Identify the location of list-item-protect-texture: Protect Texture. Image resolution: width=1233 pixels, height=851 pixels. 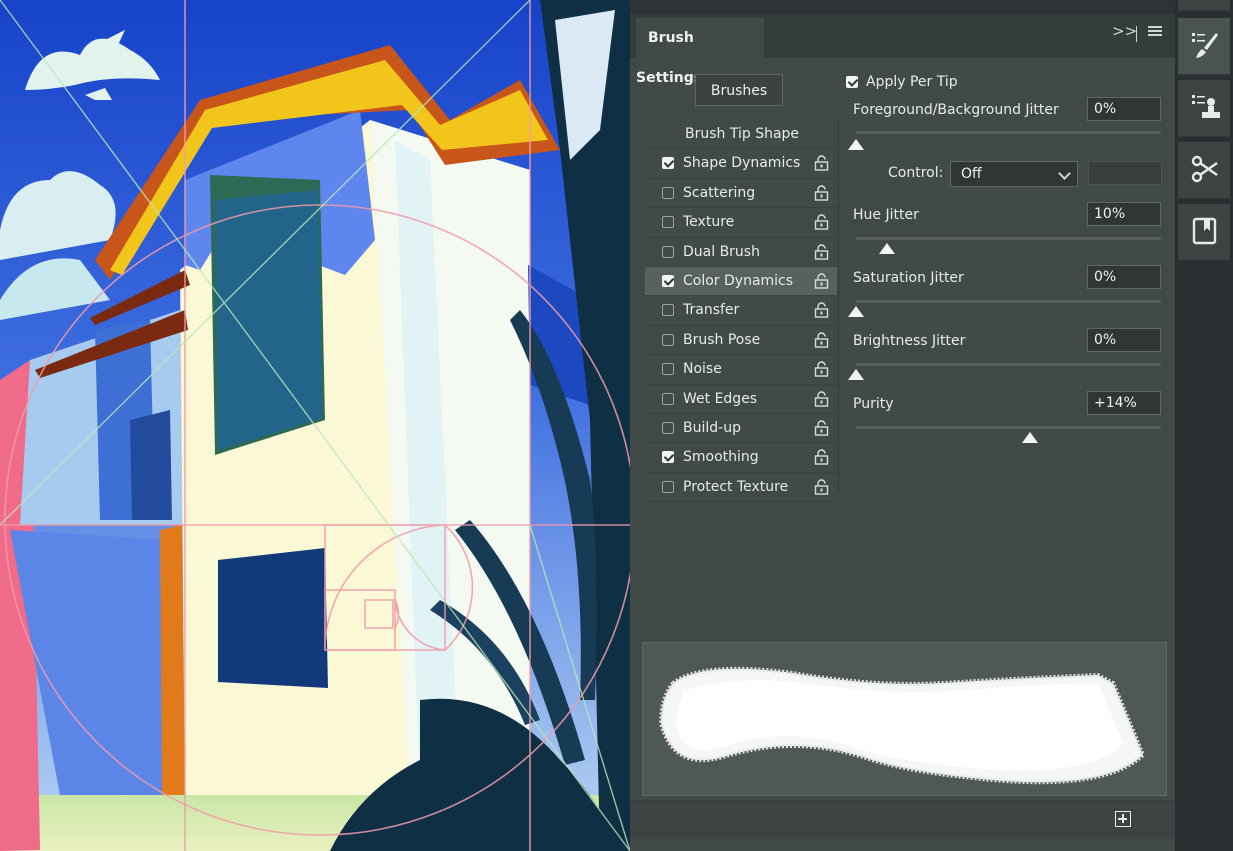
(741, 488).